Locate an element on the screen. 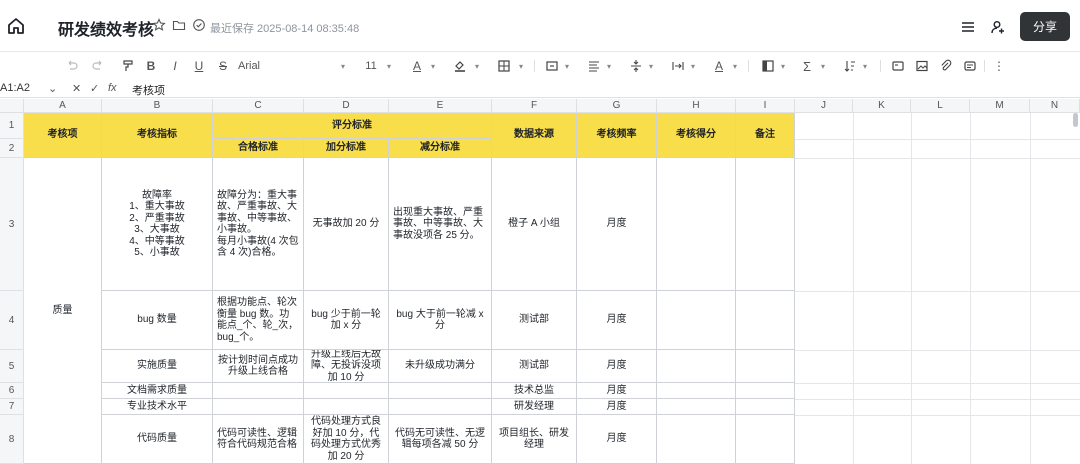 The width and height of the screenshot is (1080, 464). attachment-icon is located at coordinates (946, 66).